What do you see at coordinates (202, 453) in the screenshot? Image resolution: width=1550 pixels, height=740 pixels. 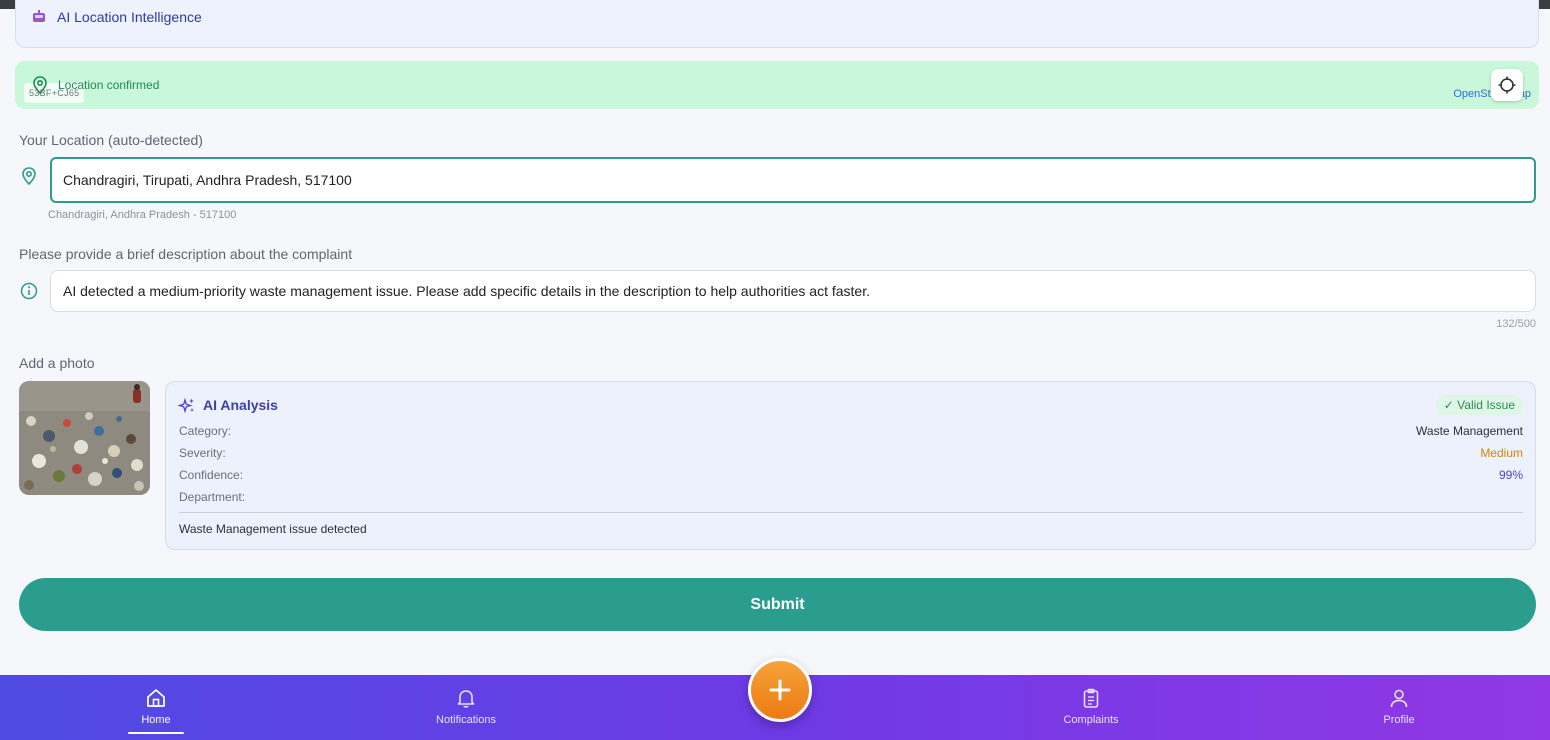 I see `severity-key: Severity:` at bounding box center [202, 453].